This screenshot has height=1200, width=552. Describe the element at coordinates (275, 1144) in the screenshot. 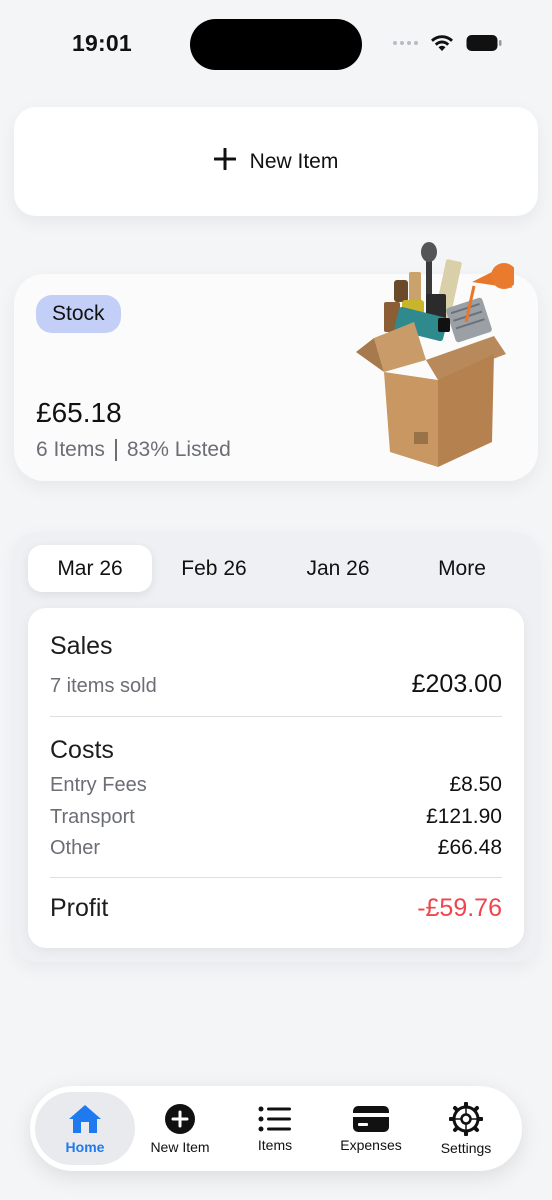

I see `tab-label: Items` at that location.